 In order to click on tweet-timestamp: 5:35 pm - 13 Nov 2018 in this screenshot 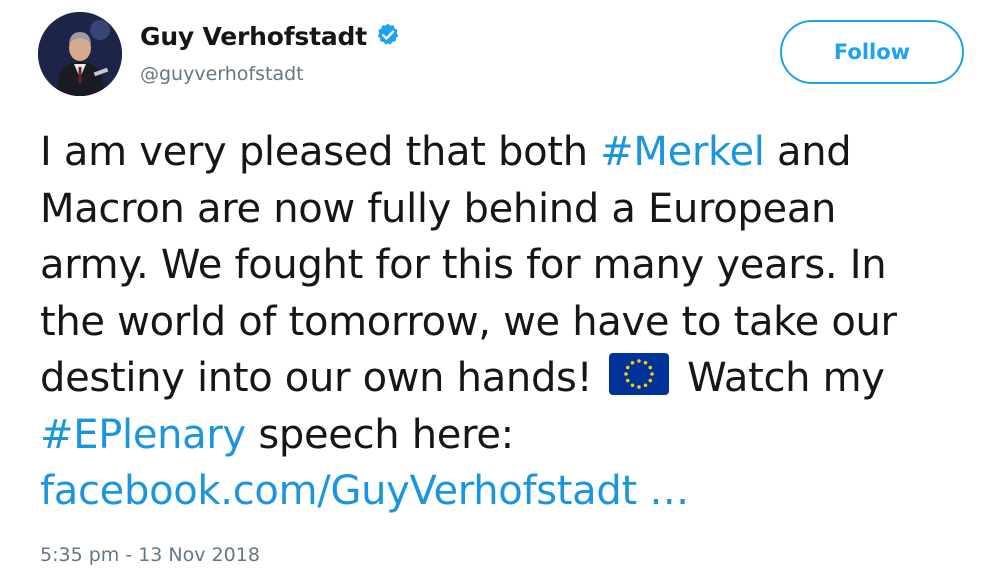, I will do `click(150, 555)`.